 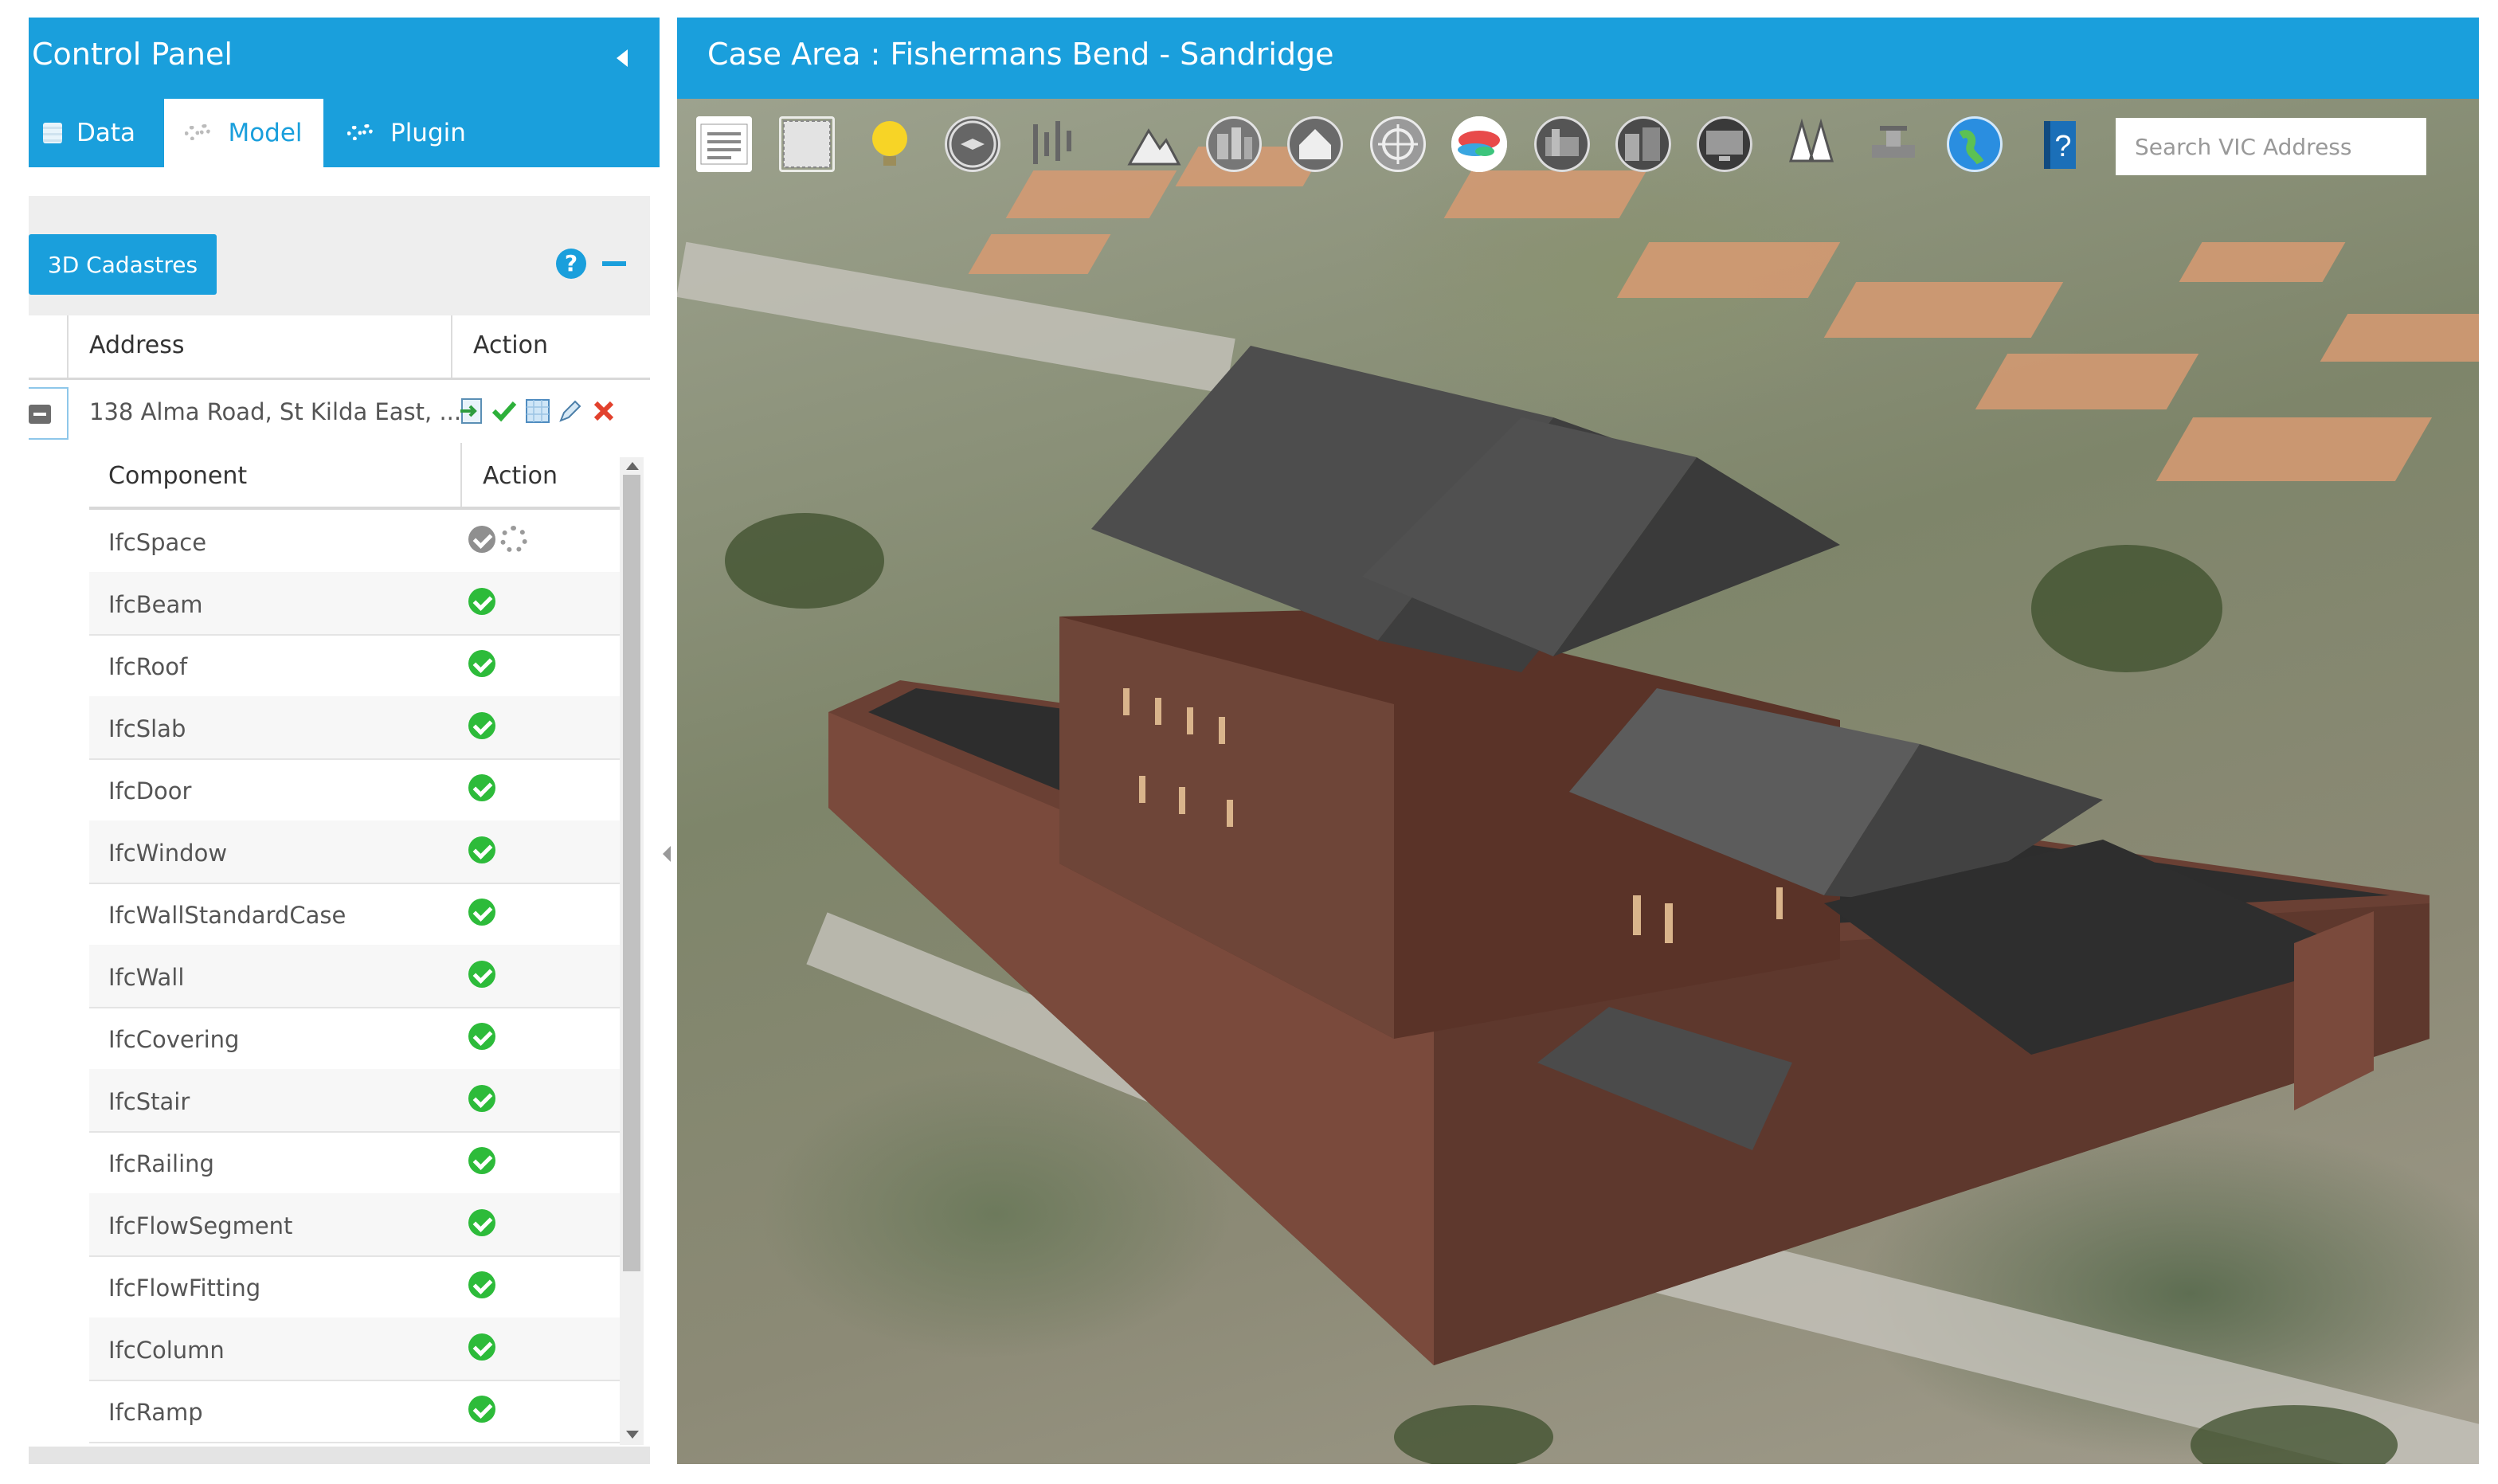 I want to click on map-toolbar: ?, so click(x=1386, y=148).